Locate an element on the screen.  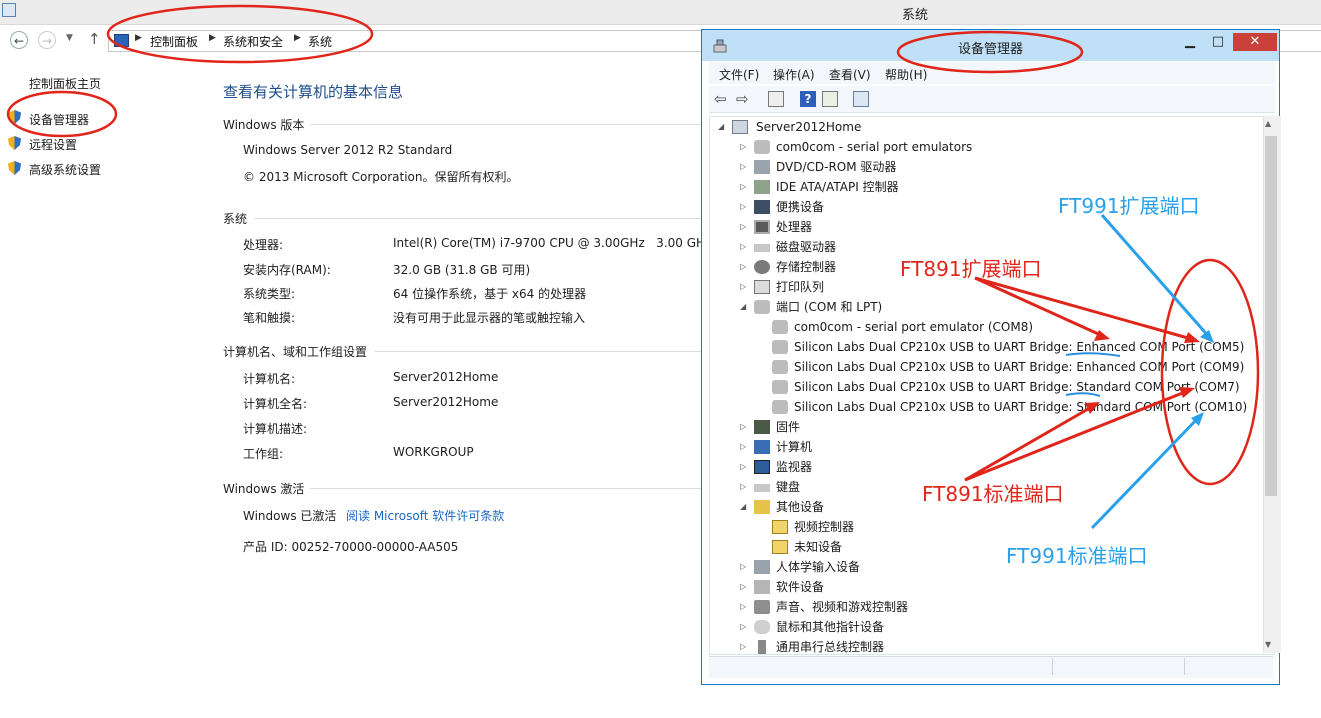
highlight-ellipse-breadcrumb is located at coordinates (240, 34).